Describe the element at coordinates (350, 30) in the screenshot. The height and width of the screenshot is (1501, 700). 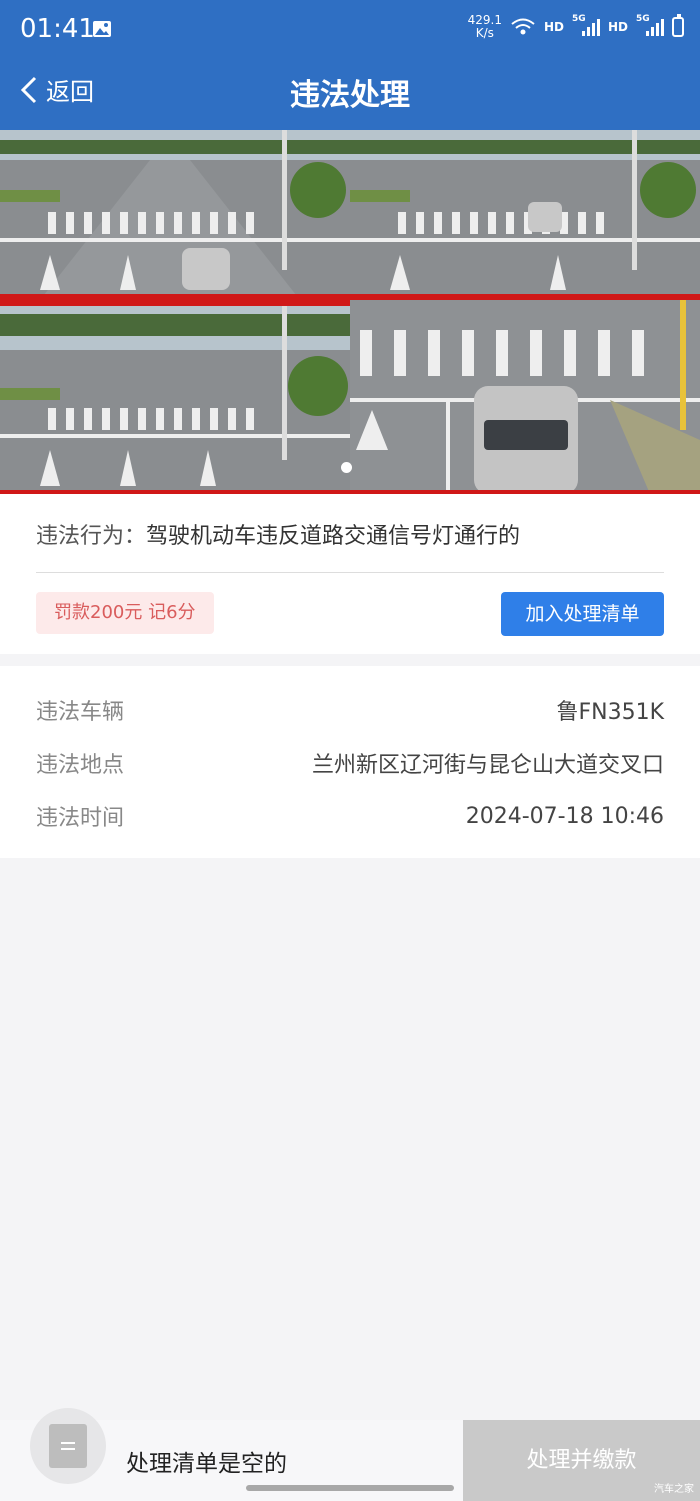
I see `status-bar: 01:41 429.1 K/s HD 5G HD 5G` at that location.